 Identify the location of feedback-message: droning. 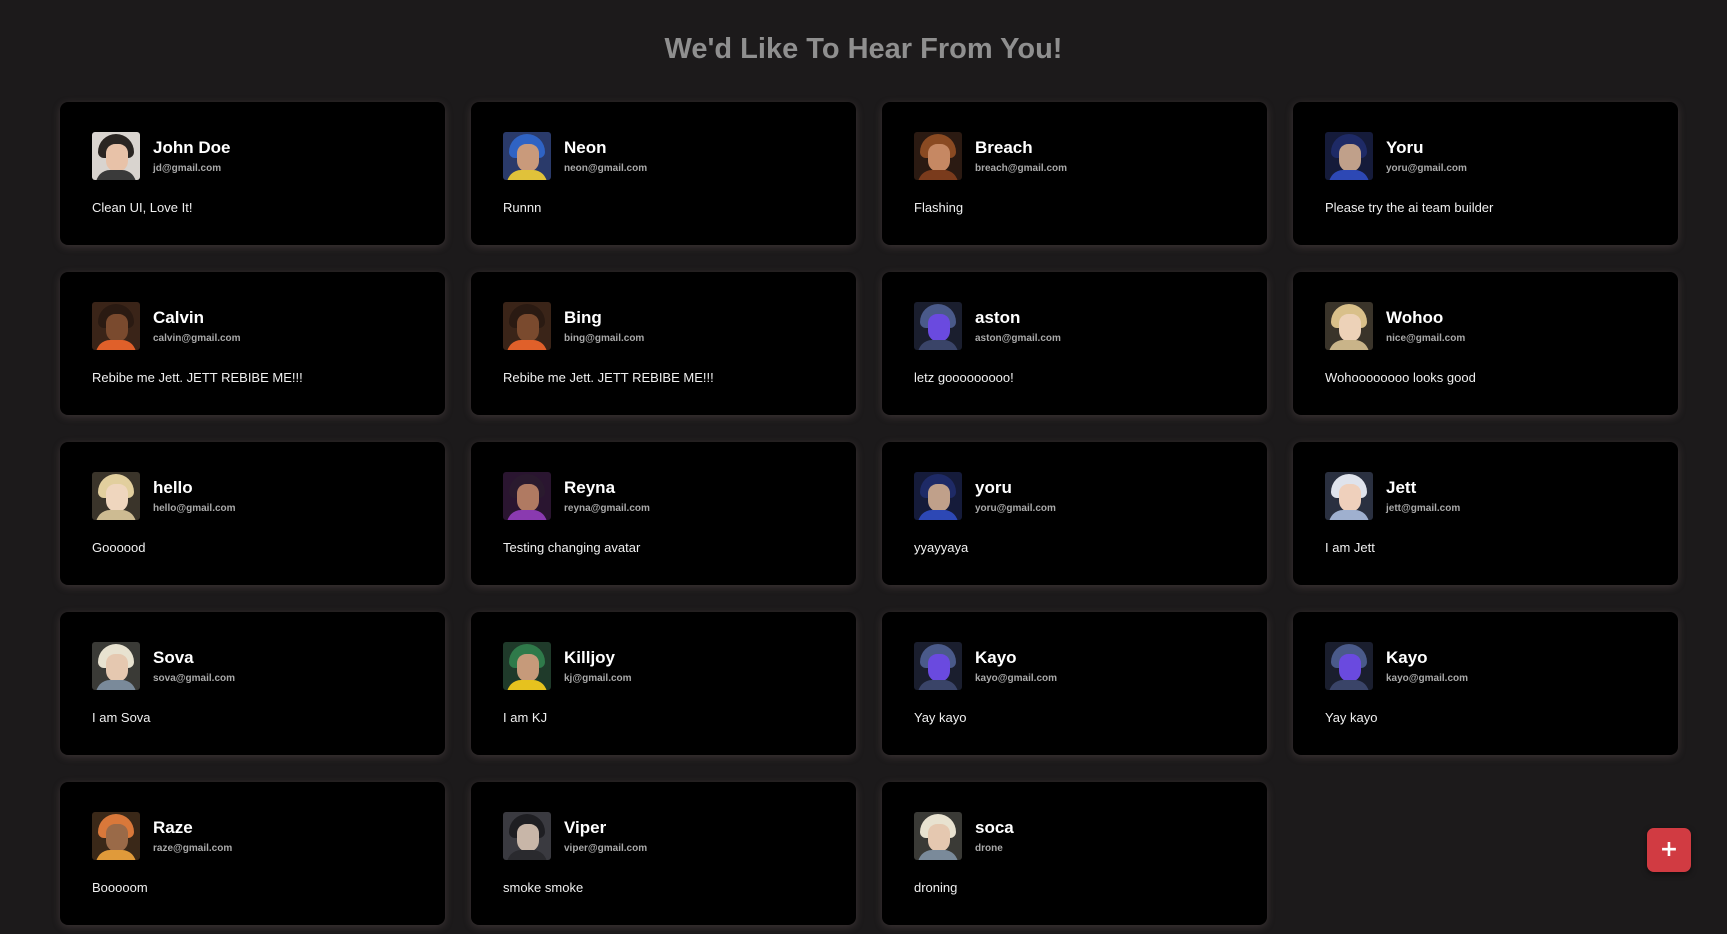
(936, 887).